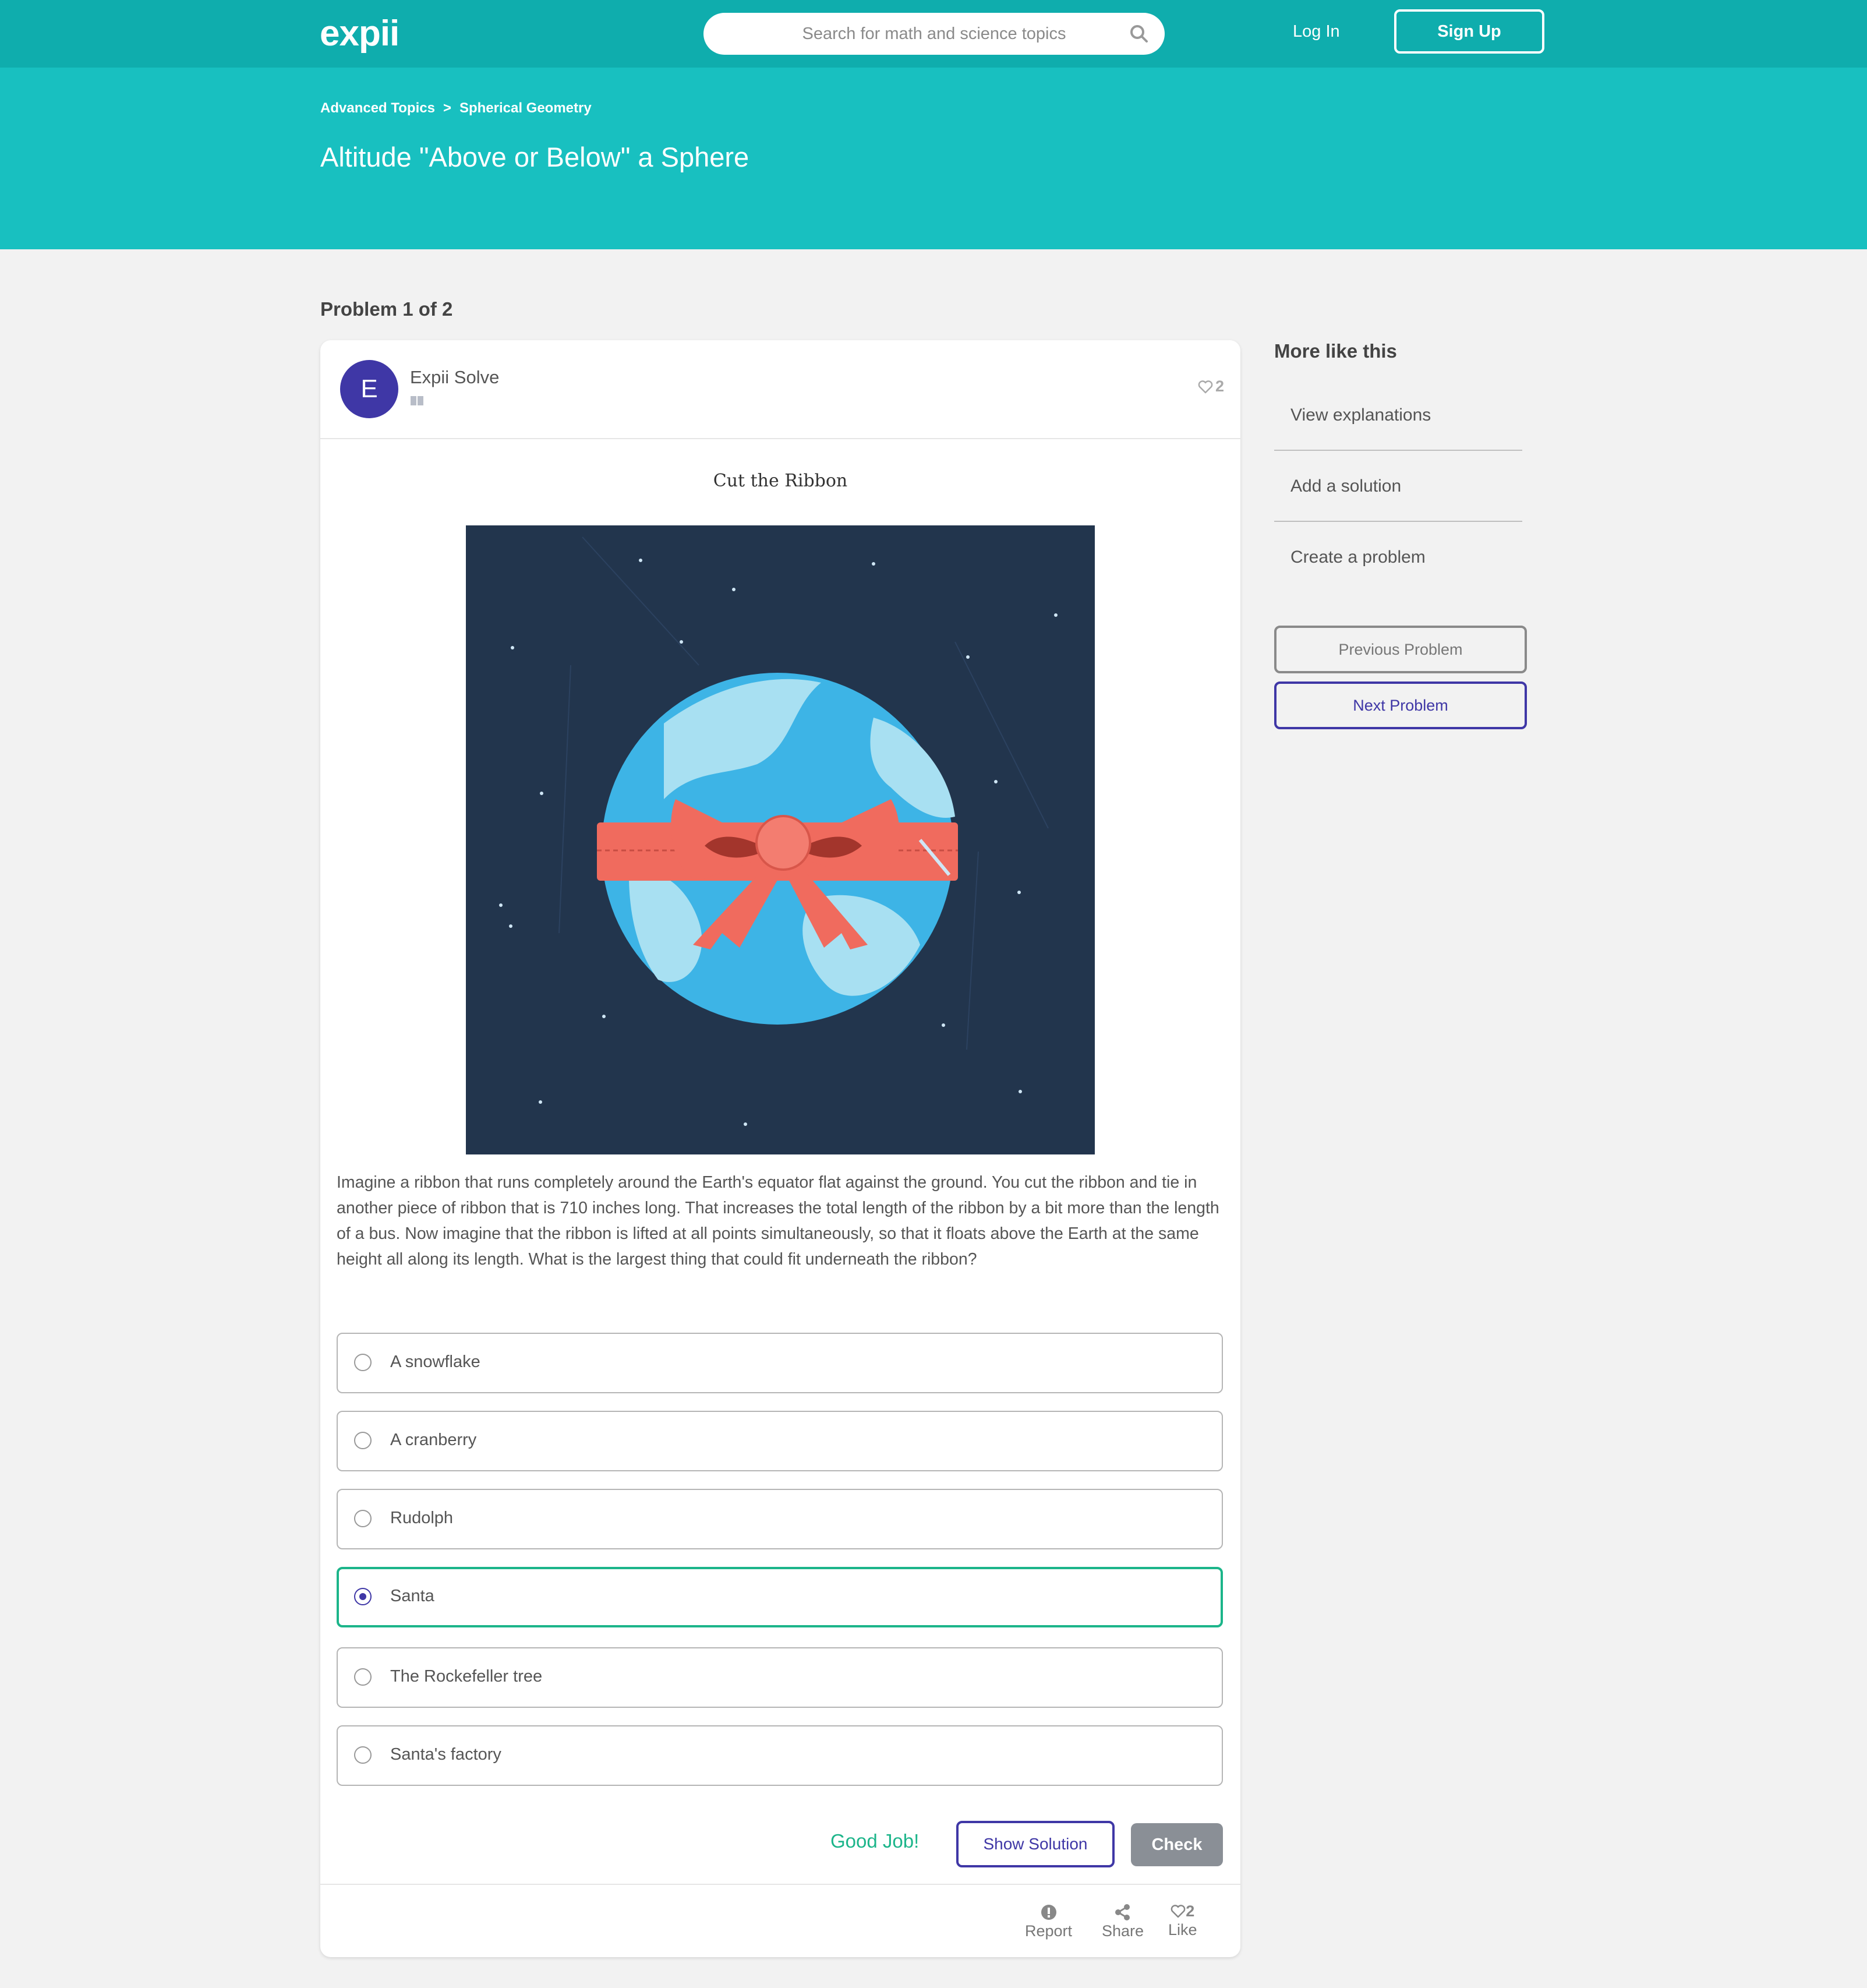  I want to click on earth-ribbon-illustration, so click(780, 839).